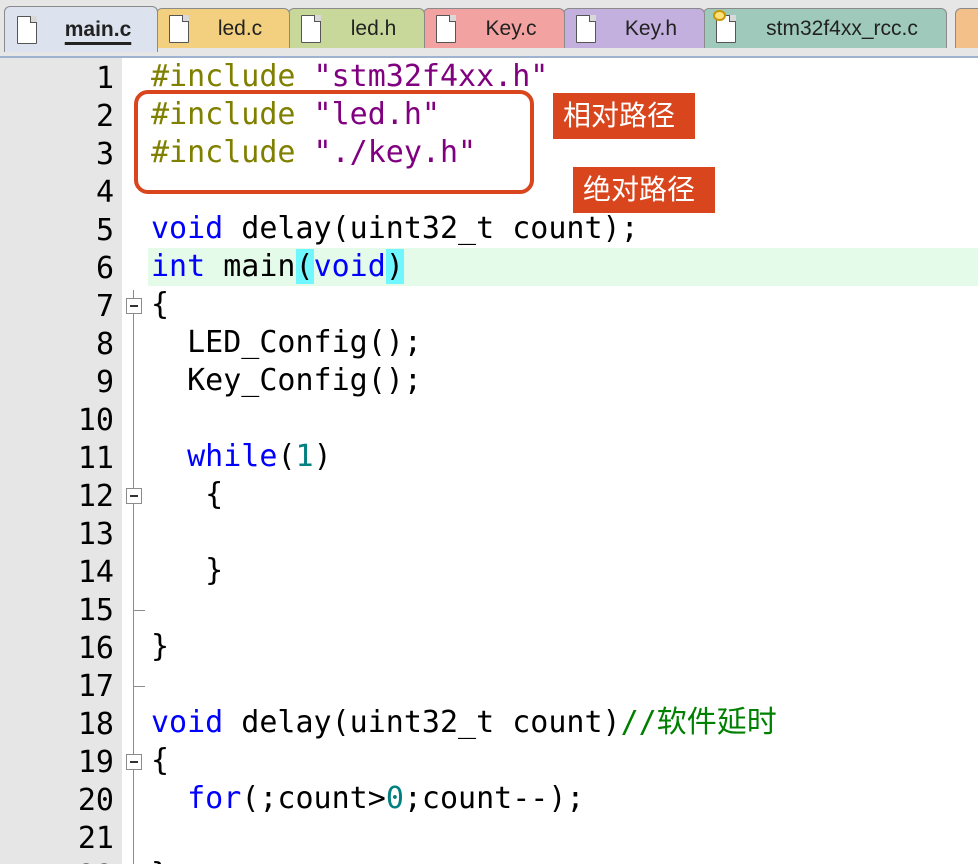 The image size is (978, 864). Describe the element at coordinates (95, 458) in the screenshot. I see `line-number: 11` at that location.